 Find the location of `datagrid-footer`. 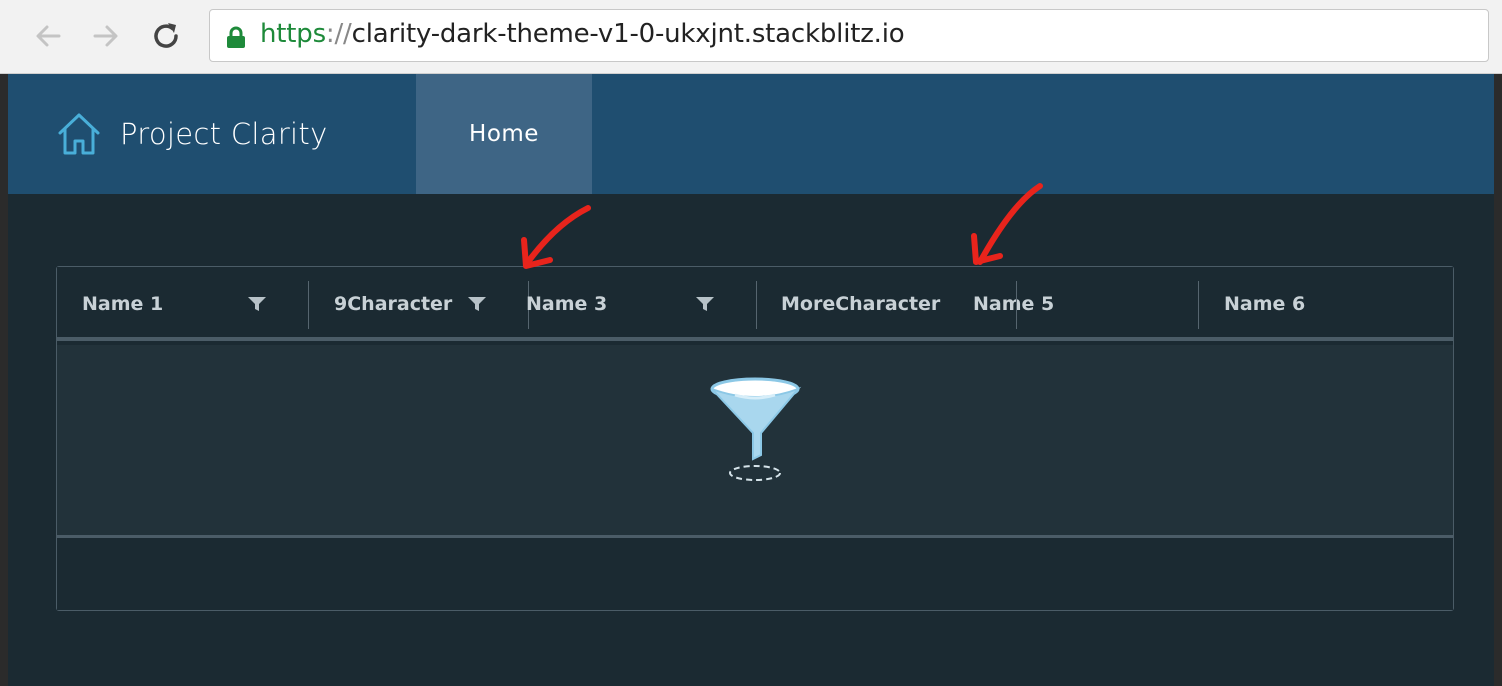

datagrid-footer is located at coordinates (755, 575).